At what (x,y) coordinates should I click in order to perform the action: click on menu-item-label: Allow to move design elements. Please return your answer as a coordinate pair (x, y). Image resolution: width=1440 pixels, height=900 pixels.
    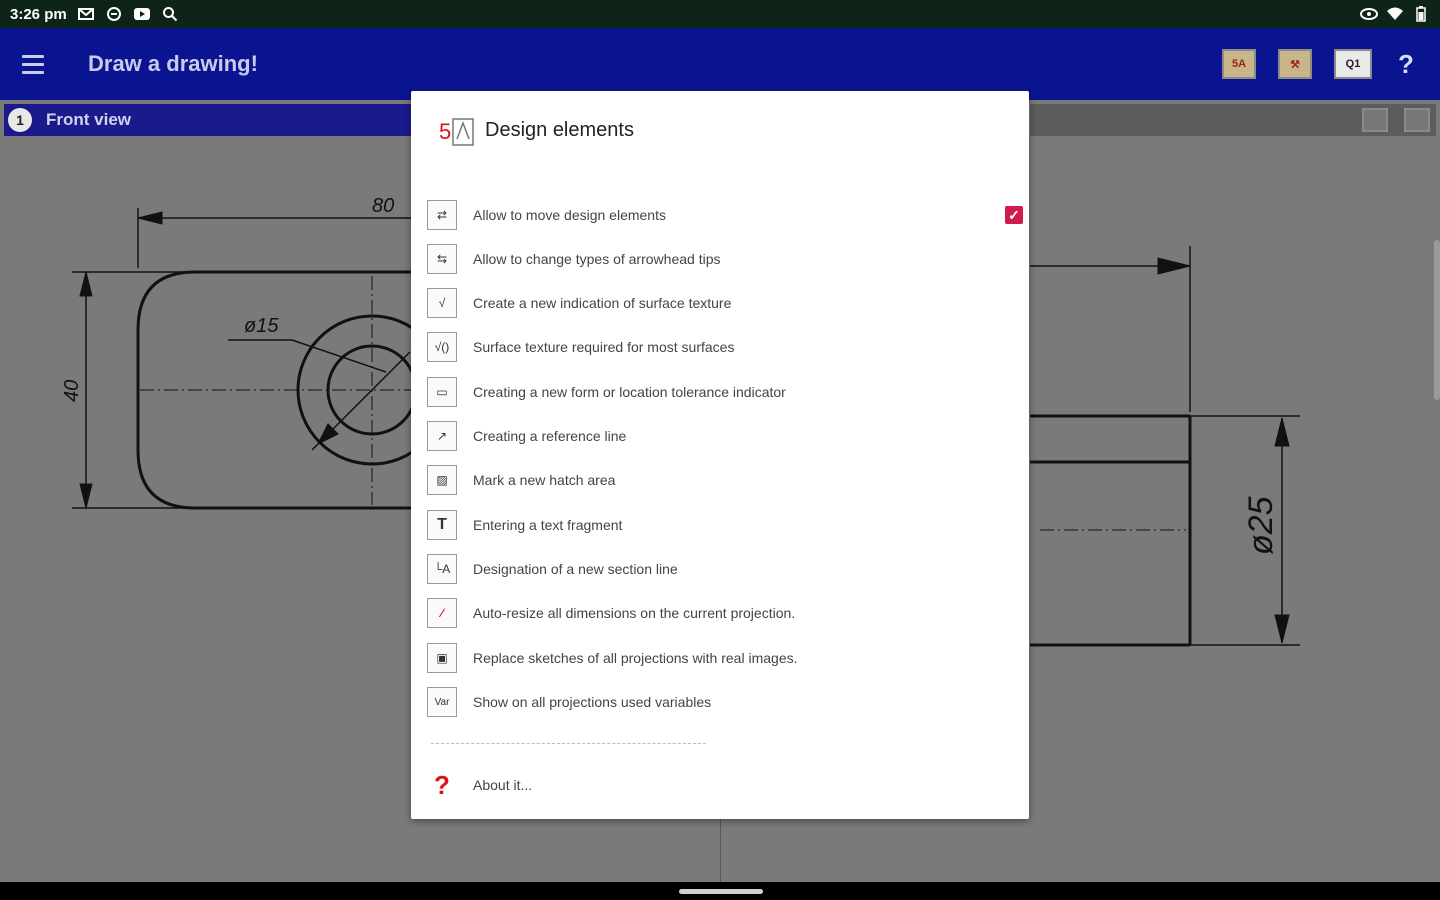
    Looking at the image, I should click on (569, 215).